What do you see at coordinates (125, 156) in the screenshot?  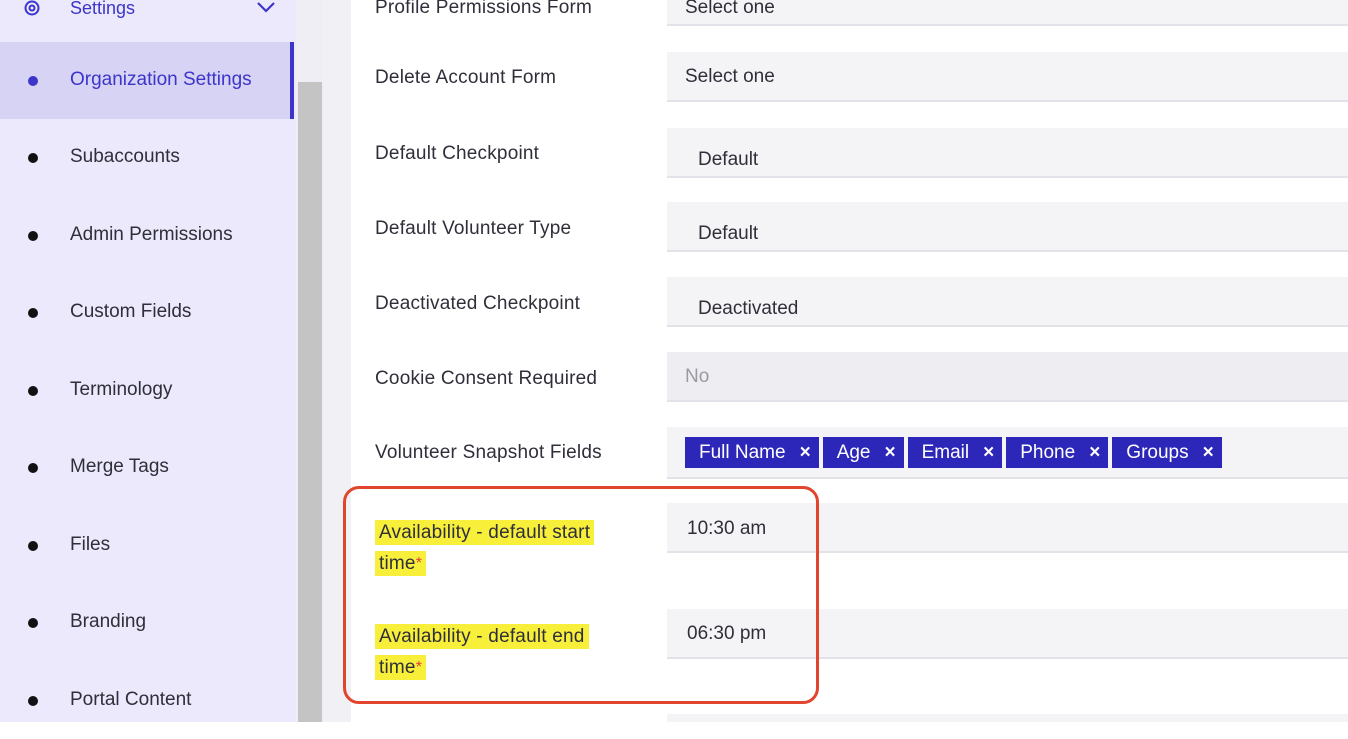 I see `sidebar-item-label: Subaccounts` at bounding box center [125, 156].